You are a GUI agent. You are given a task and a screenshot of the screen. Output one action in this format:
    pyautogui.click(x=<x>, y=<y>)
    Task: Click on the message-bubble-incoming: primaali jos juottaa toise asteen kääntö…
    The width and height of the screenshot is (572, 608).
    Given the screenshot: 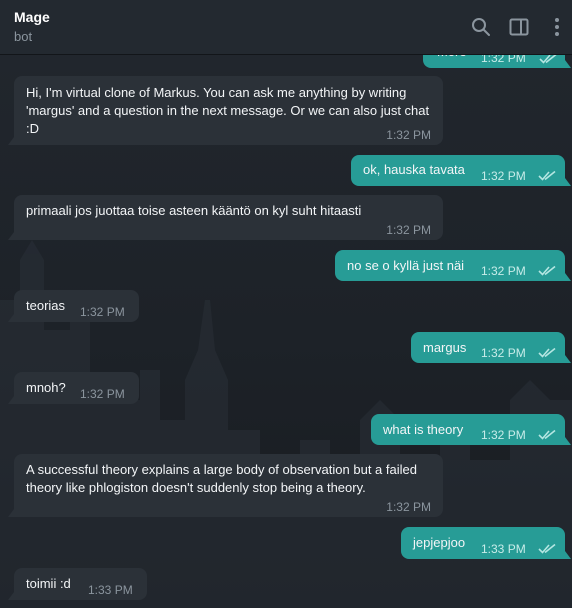 What is the action you would take?
    pyautogui.click(x=225, y=217)
    